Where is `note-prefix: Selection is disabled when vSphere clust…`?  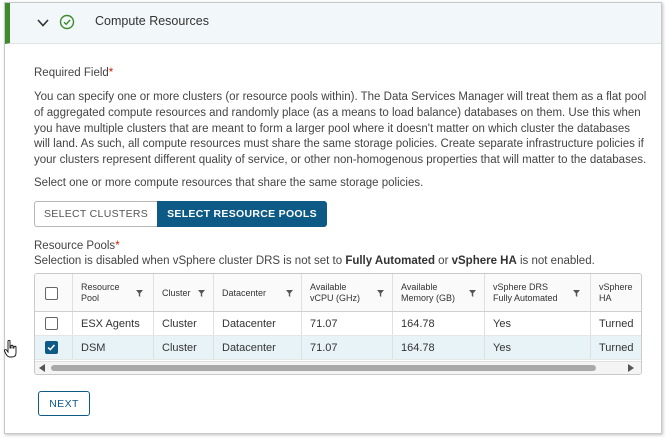
note-prefix: Selection is disabled when vSphere clust… is located at coordinates (190, 261).